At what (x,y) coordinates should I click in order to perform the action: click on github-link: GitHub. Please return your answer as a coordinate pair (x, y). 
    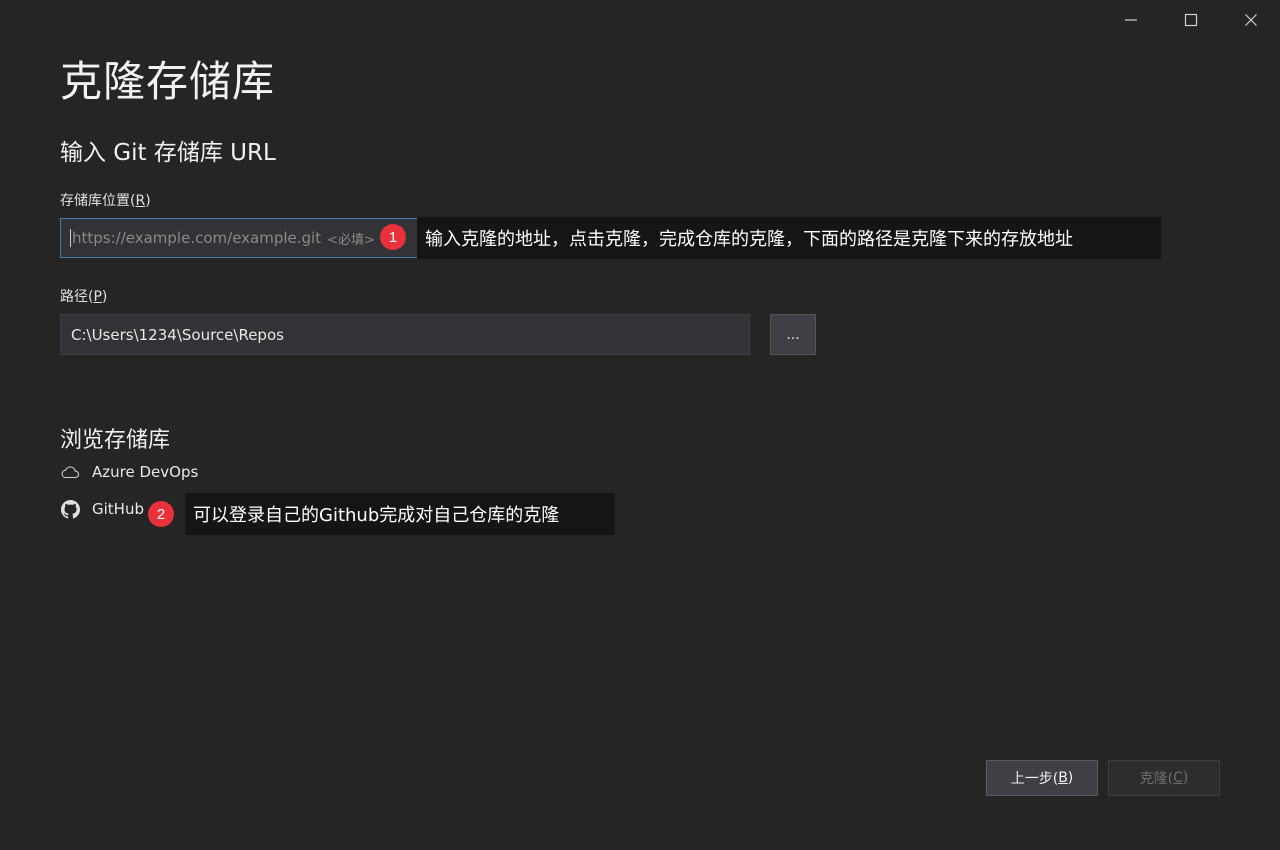
    Looking at the image, I should click on (102, 509).